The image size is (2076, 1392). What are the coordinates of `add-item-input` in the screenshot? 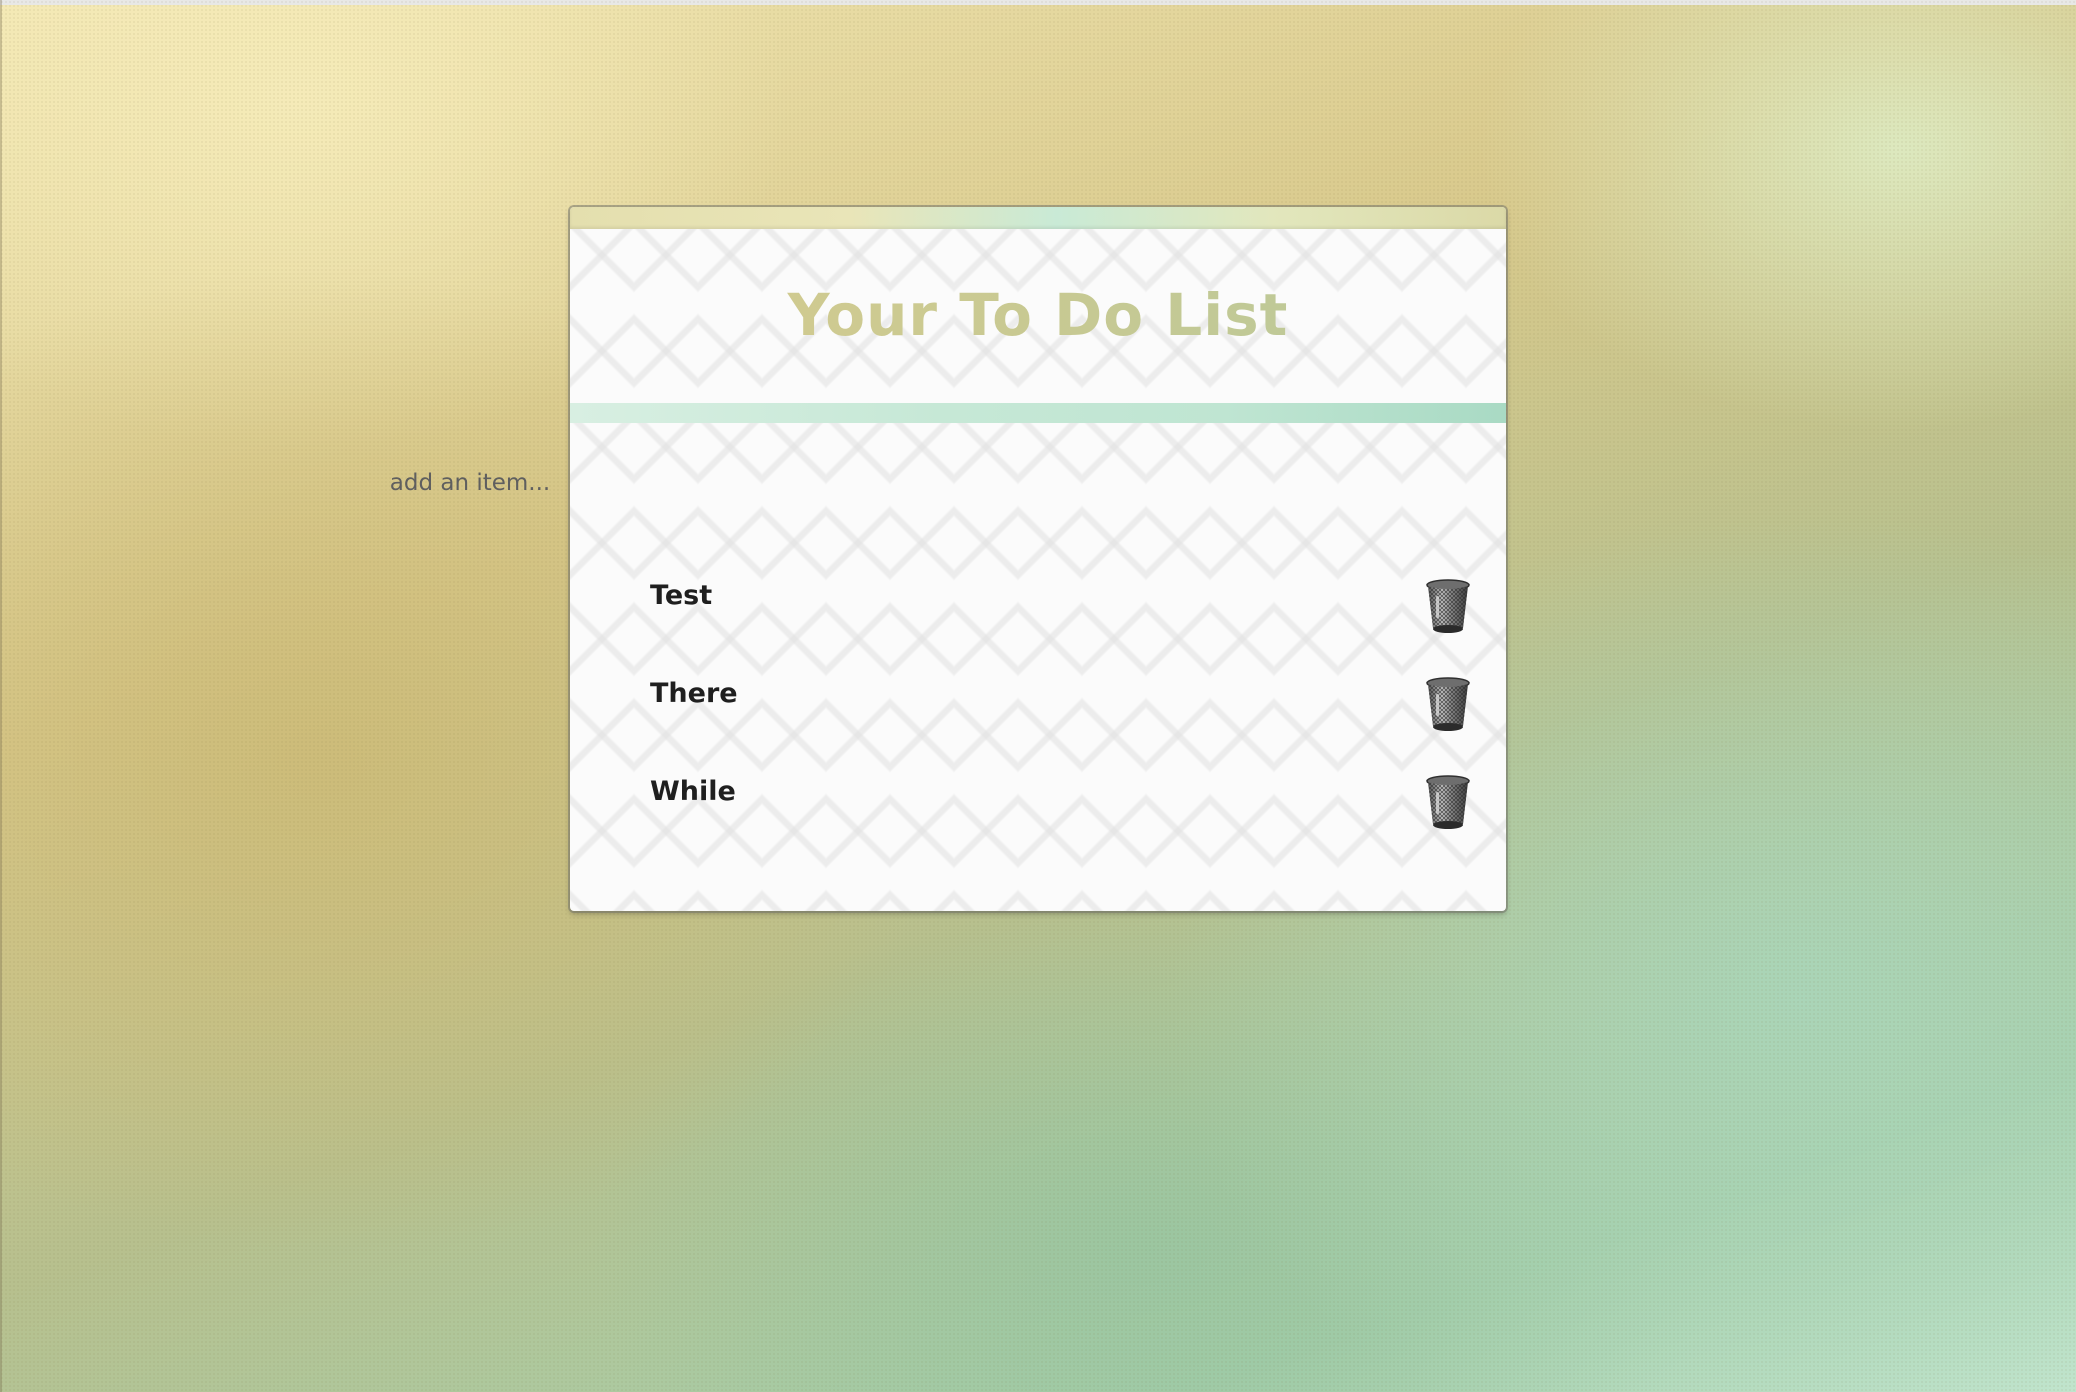 It's located at (470, 483).